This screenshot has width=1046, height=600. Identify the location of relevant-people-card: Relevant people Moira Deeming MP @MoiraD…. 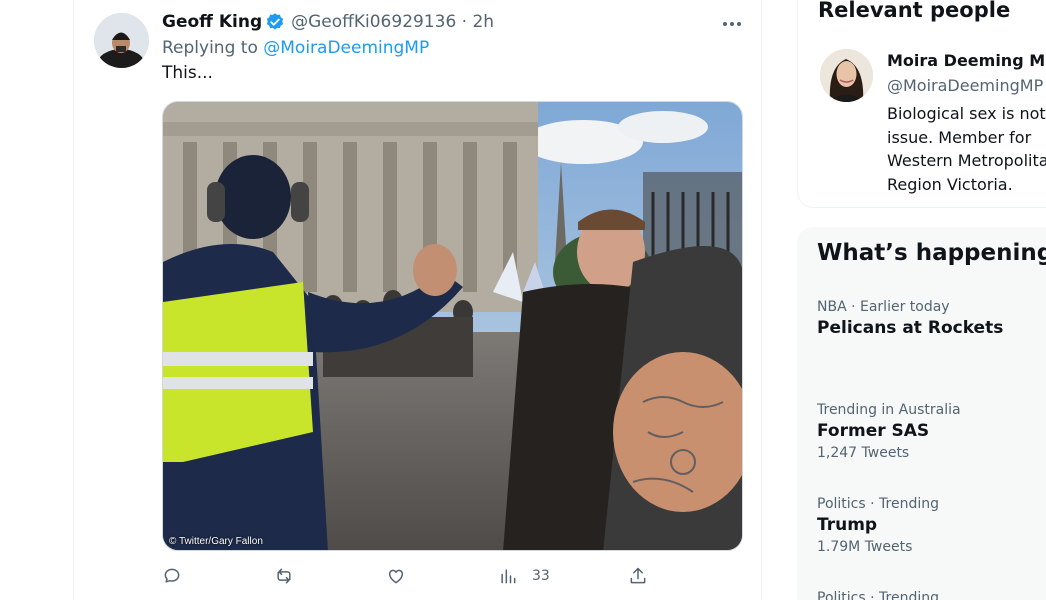
(921, 104).